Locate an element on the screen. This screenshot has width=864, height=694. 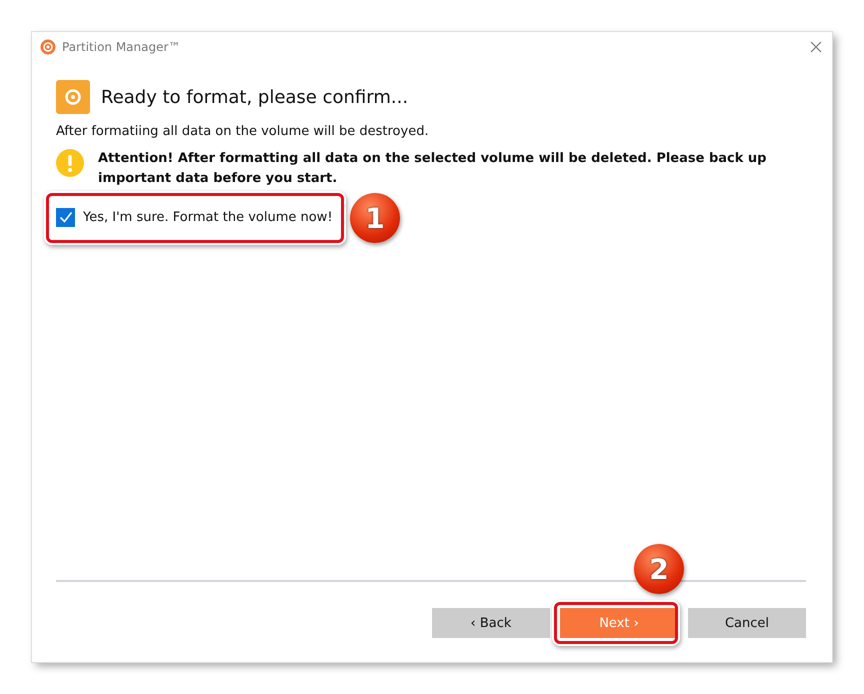
step-badge: 1 is located at coordinates (375, 218).